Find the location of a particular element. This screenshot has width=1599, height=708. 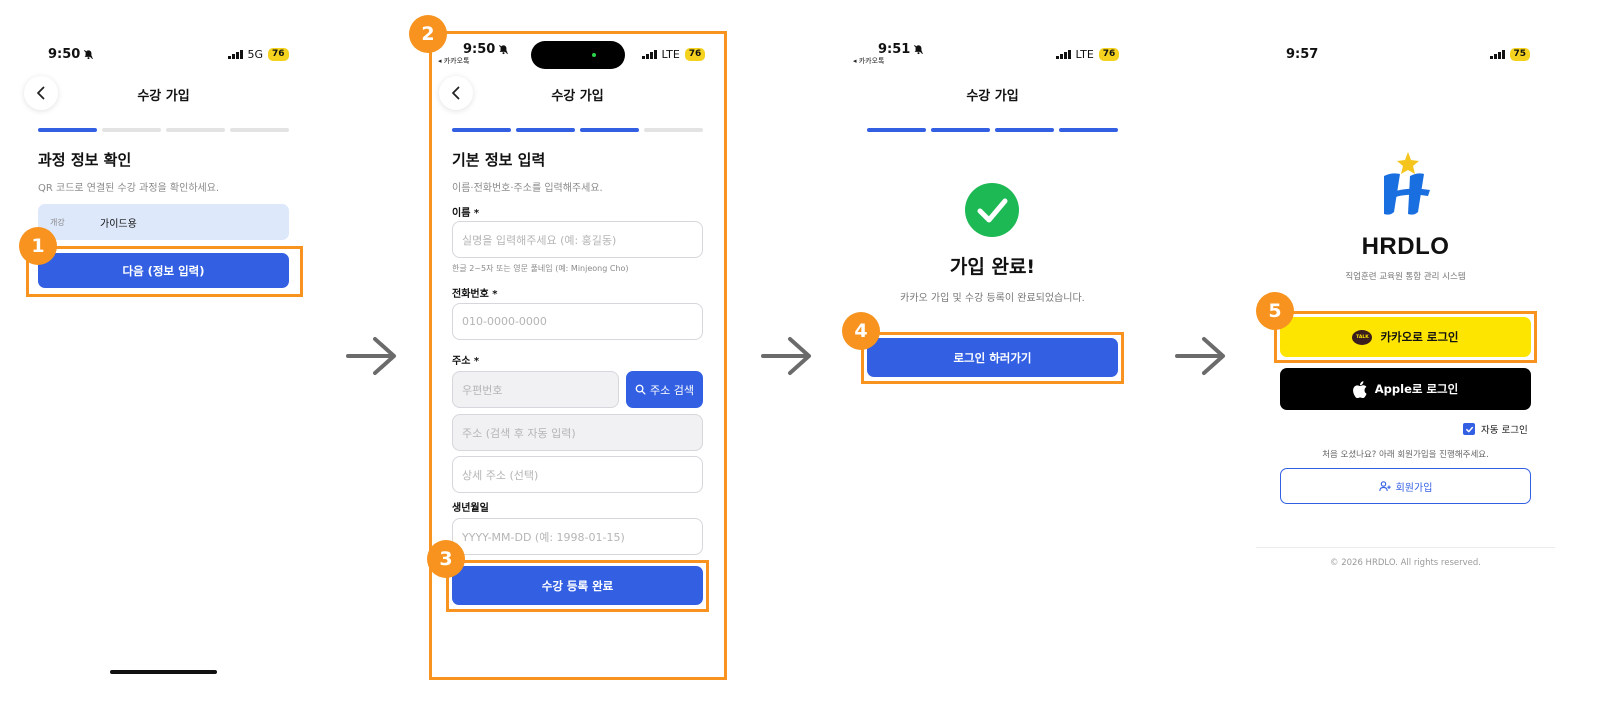

search-icon is located at coordinates (640, 389).